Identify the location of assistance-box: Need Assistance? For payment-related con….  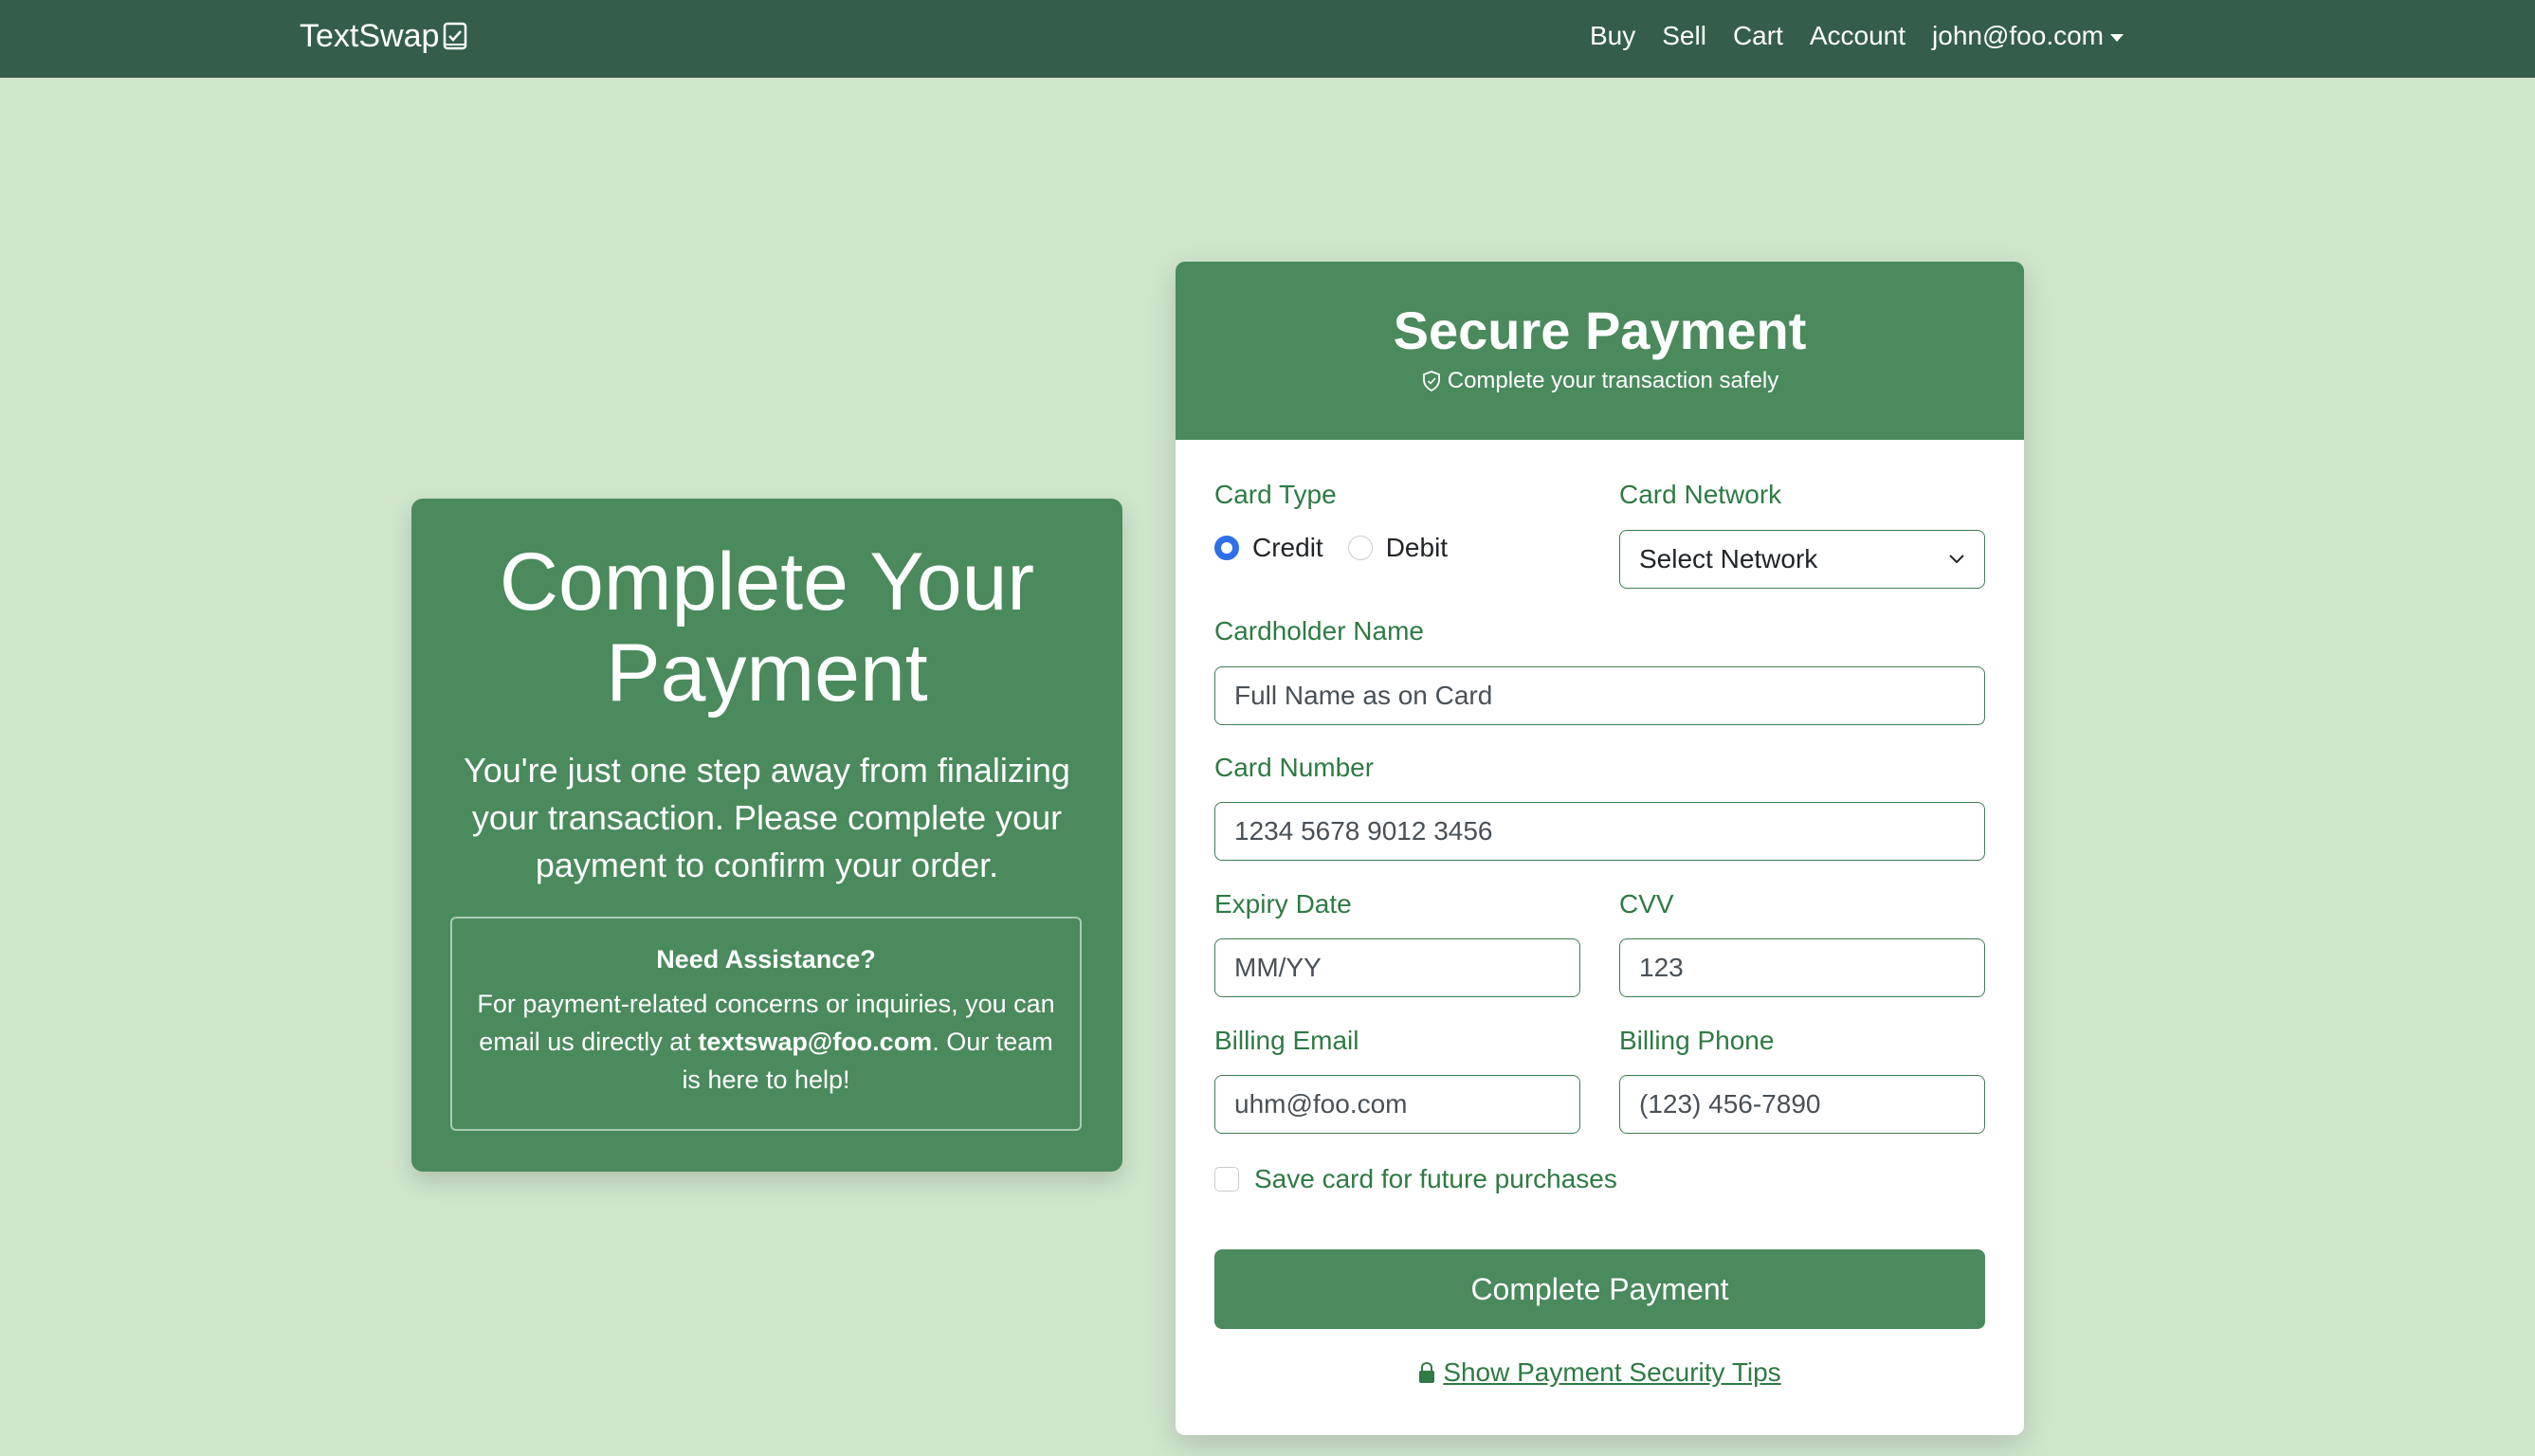
(766, 1024).